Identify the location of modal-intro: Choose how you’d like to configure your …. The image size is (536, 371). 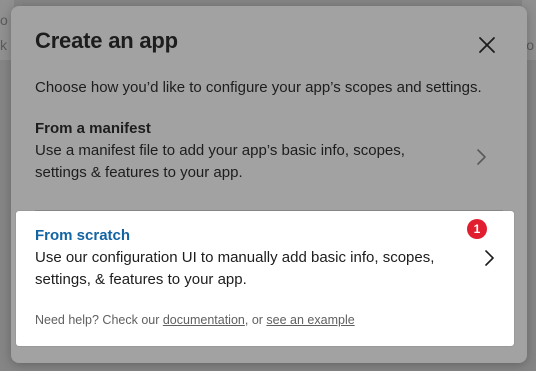
(258, 87).